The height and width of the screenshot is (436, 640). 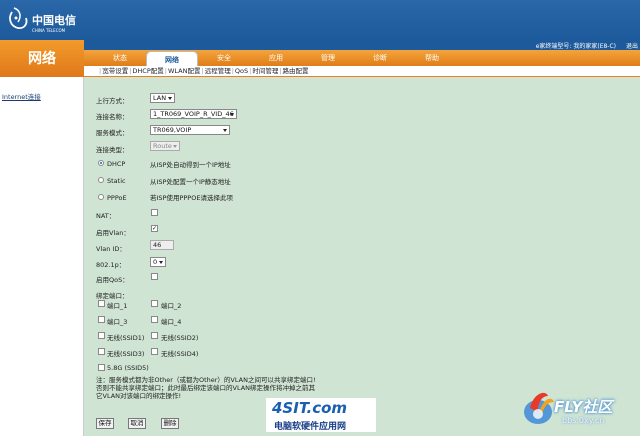 I want to click on dot1p-value: 0, so click(x=155, y=262).